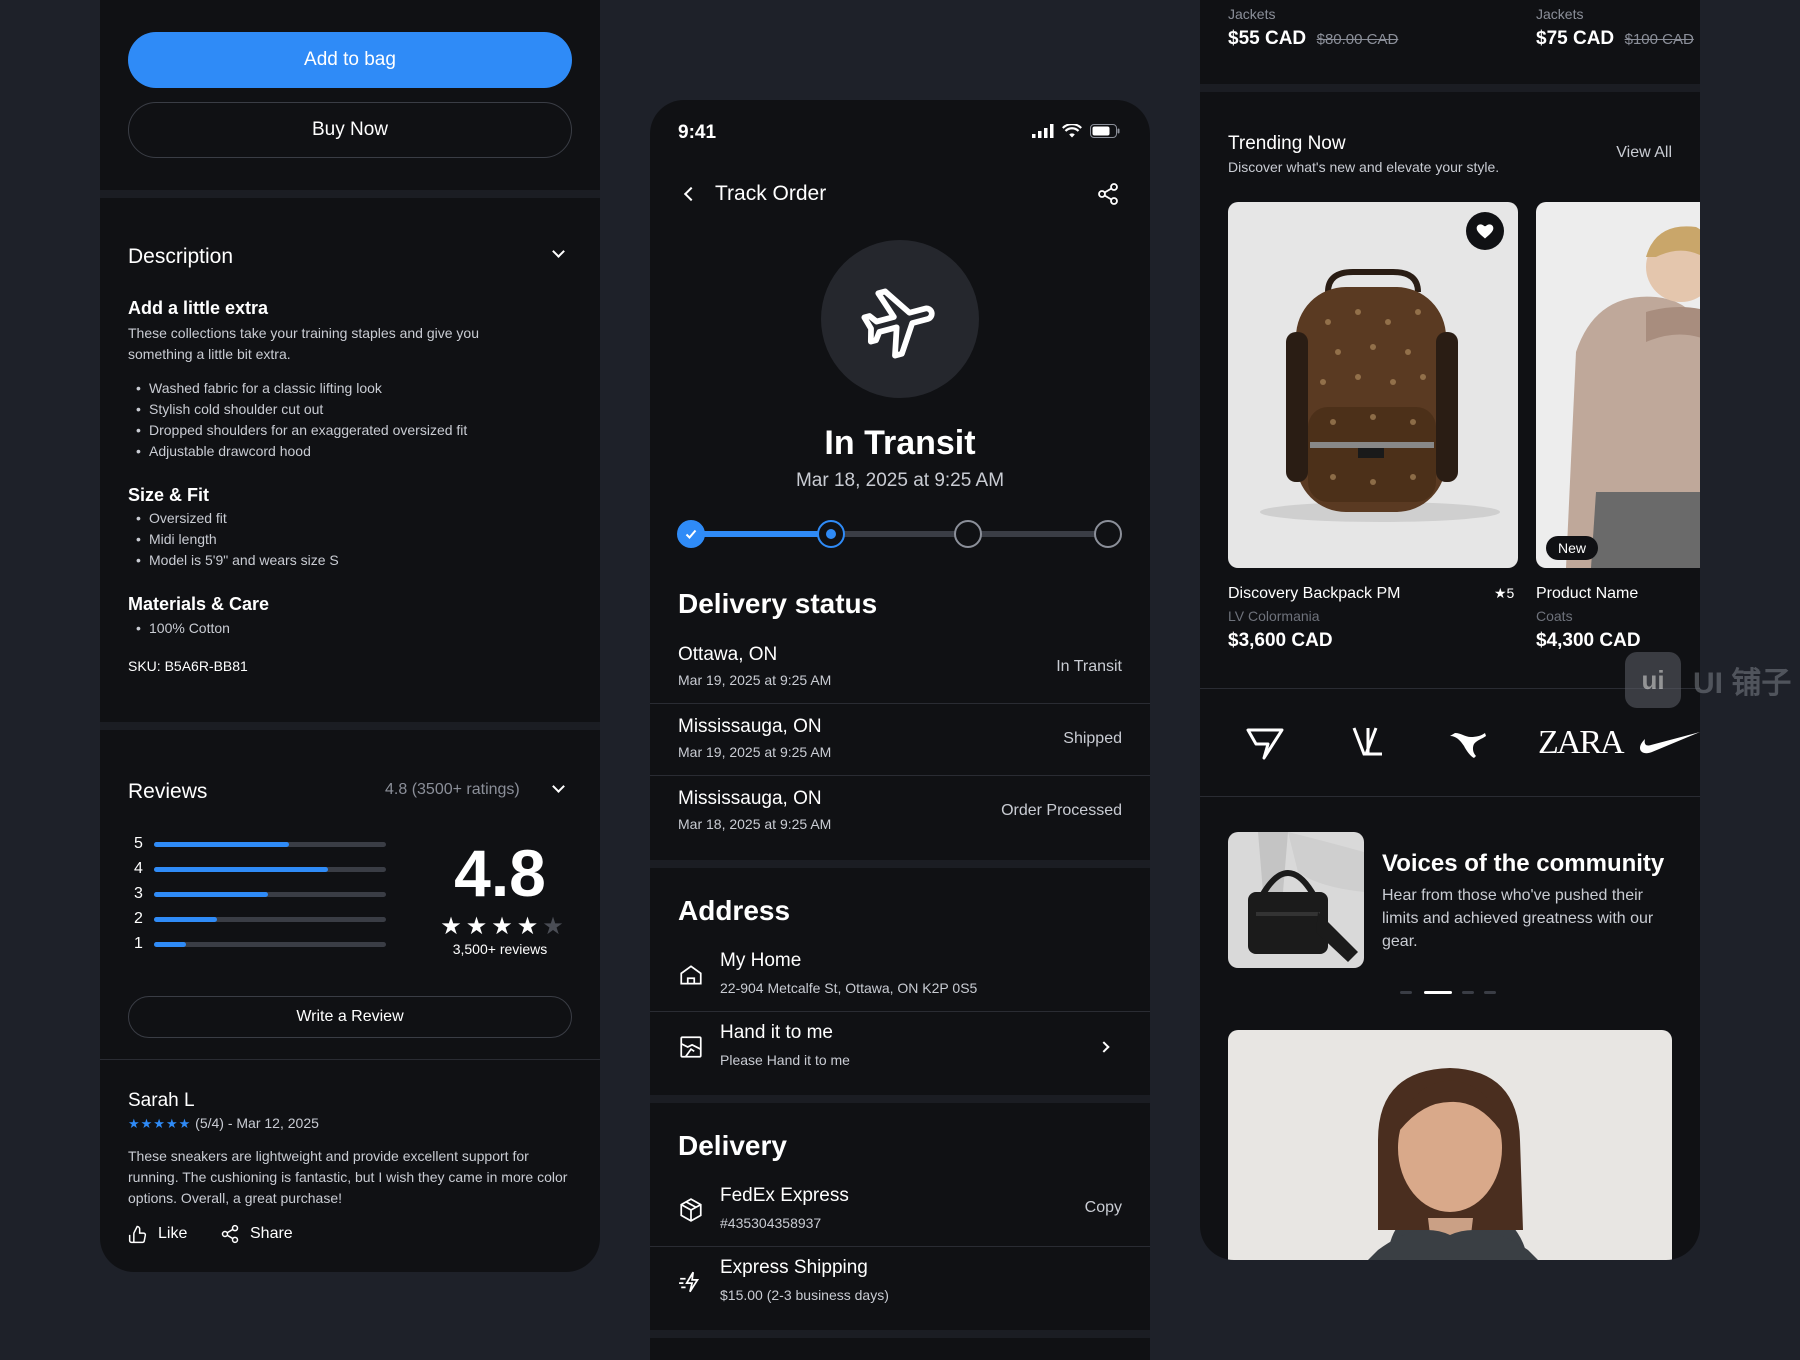 This screenshot has width=1800, height=1360. I want to click on product-image, so click(1373, 385).